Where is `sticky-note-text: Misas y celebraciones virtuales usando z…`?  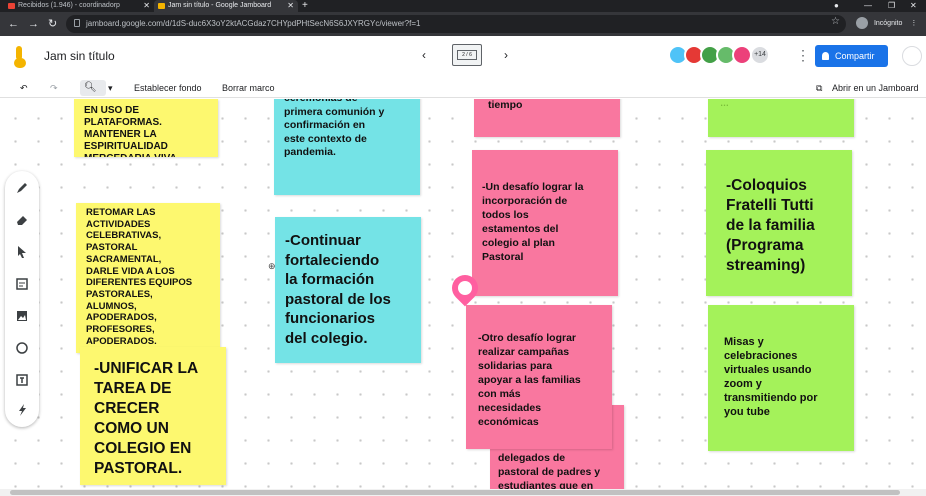
sticky-note-text: Misas y celebraciones virtuales usando z… is located at coordinates (771, 377).